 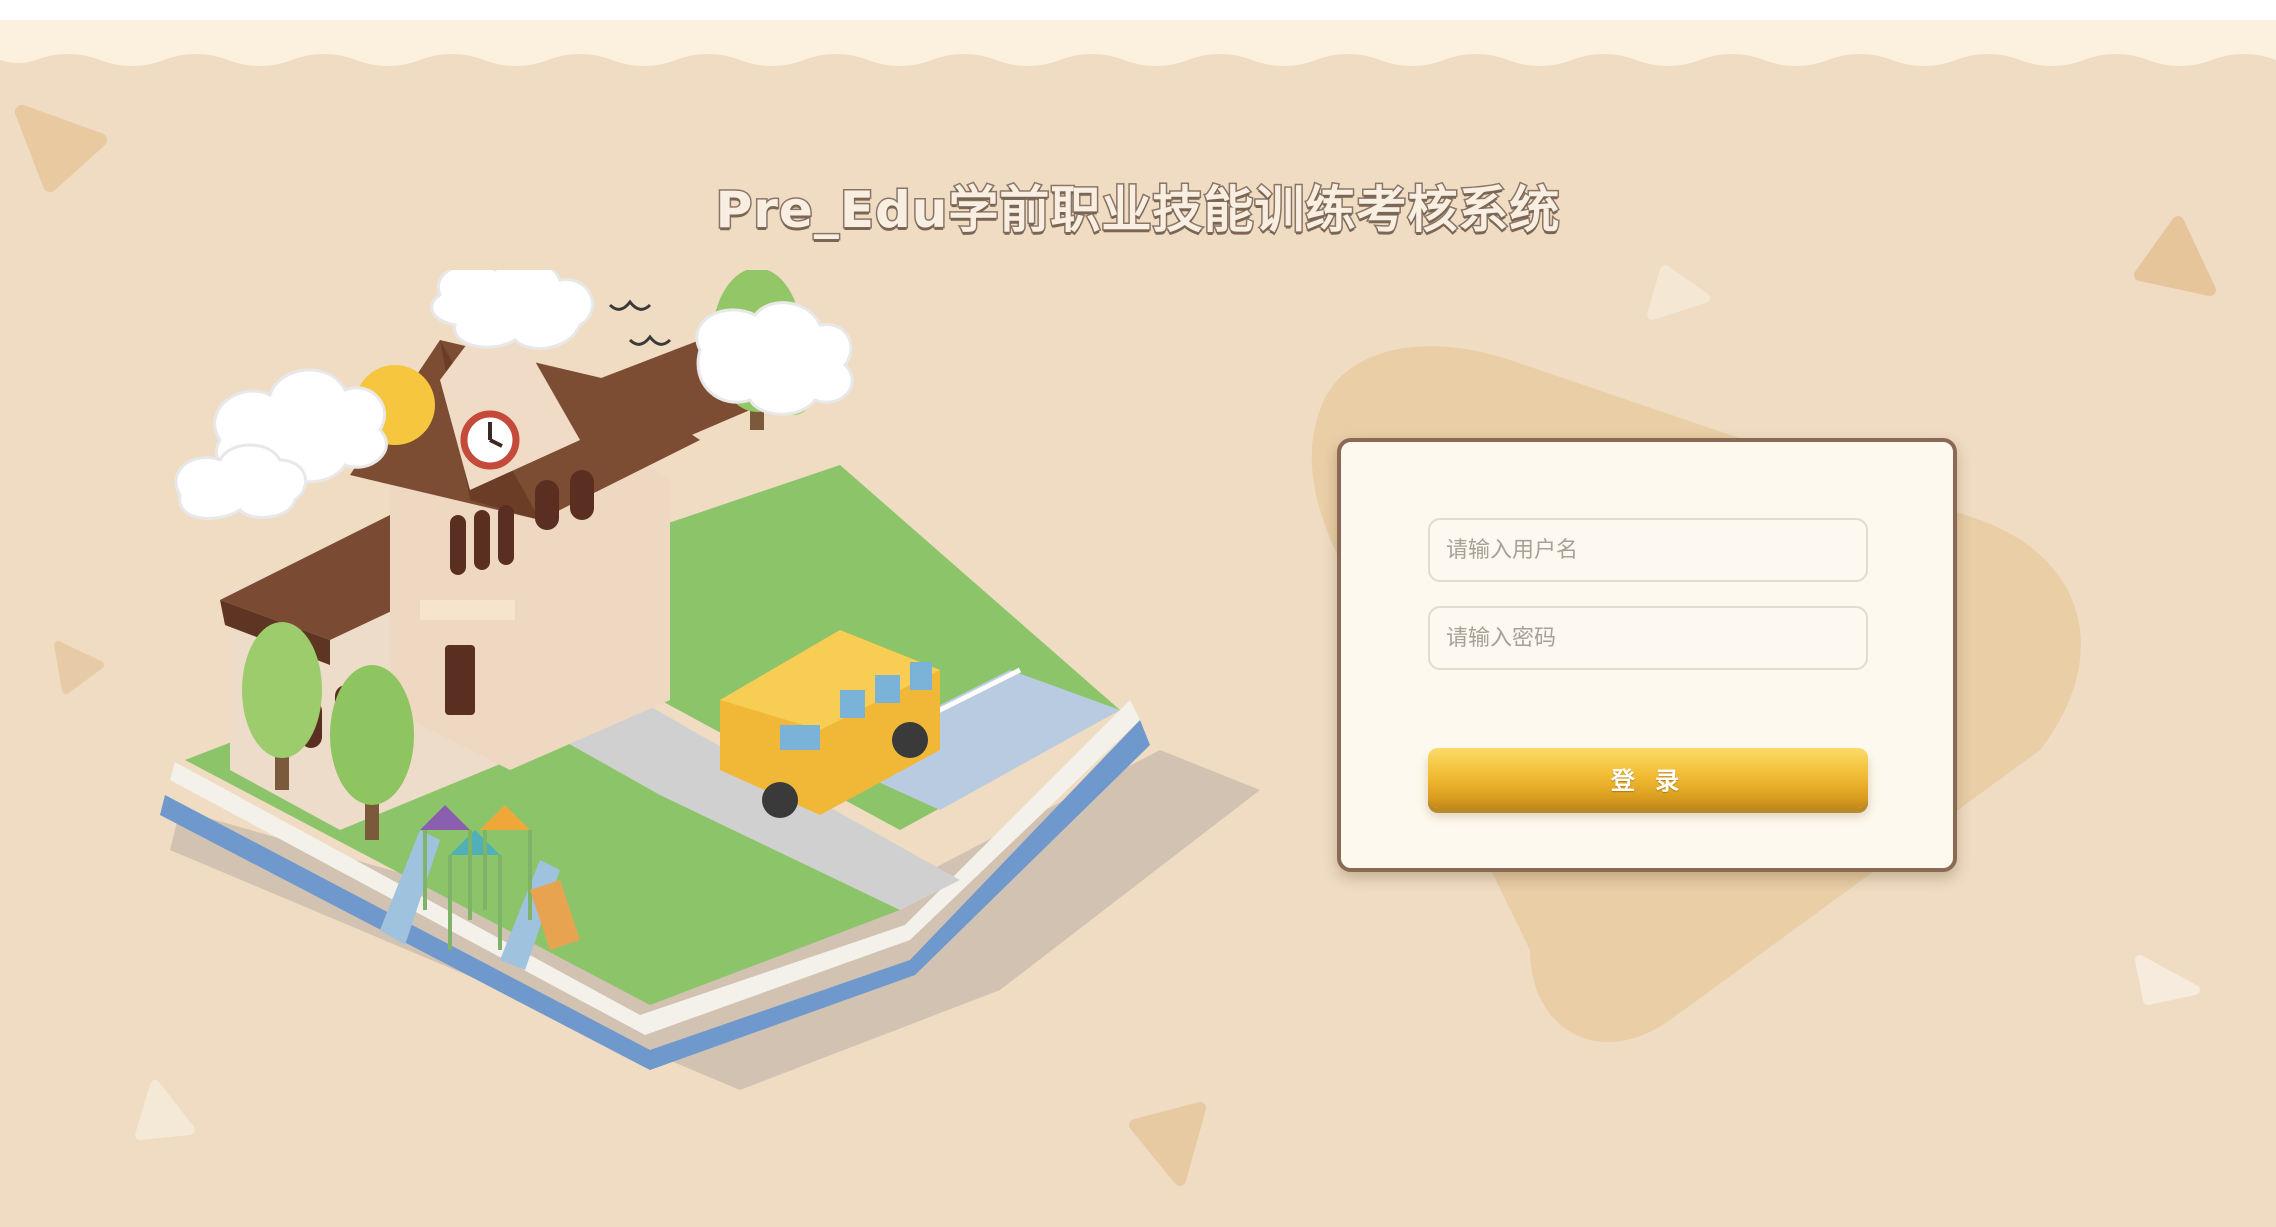 What do you see at coordinates (1648, 778) in the screenshot?
I see `login-button: 登 录` at bounding box center [1648, 778].